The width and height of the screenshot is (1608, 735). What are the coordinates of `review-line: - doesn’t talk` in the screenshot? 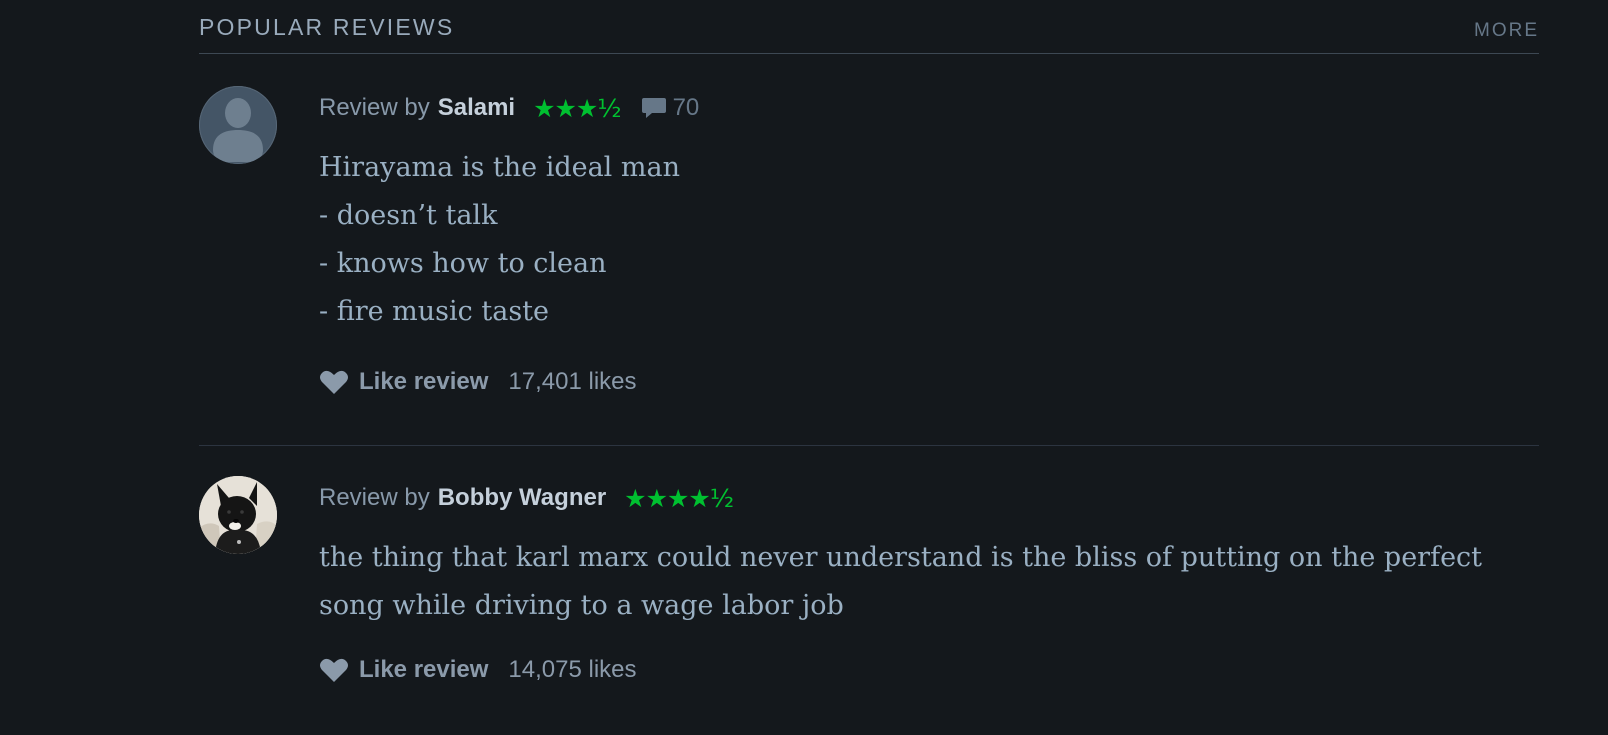 It's located at (408, 215).